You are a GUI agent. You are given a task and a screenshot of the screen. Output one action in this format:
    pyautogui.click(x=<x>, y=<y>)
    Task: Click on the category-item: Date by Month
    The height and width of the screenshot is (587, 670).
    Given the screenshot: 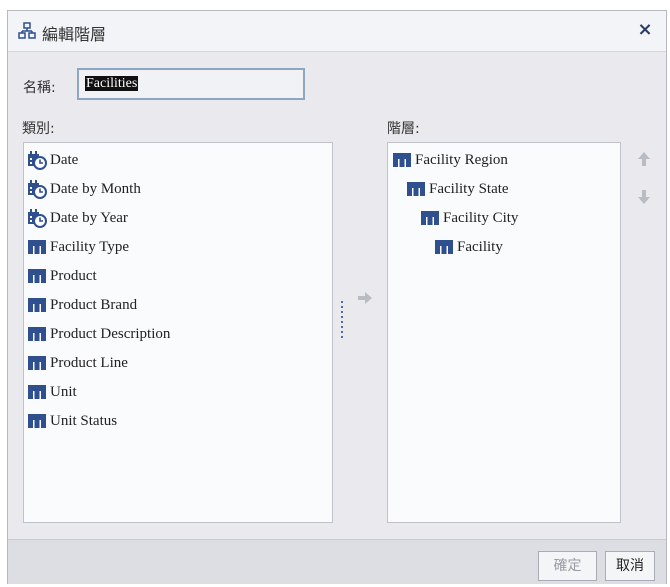 What is the action you would take?
    pyautogui.click(x=84, y=189)
    